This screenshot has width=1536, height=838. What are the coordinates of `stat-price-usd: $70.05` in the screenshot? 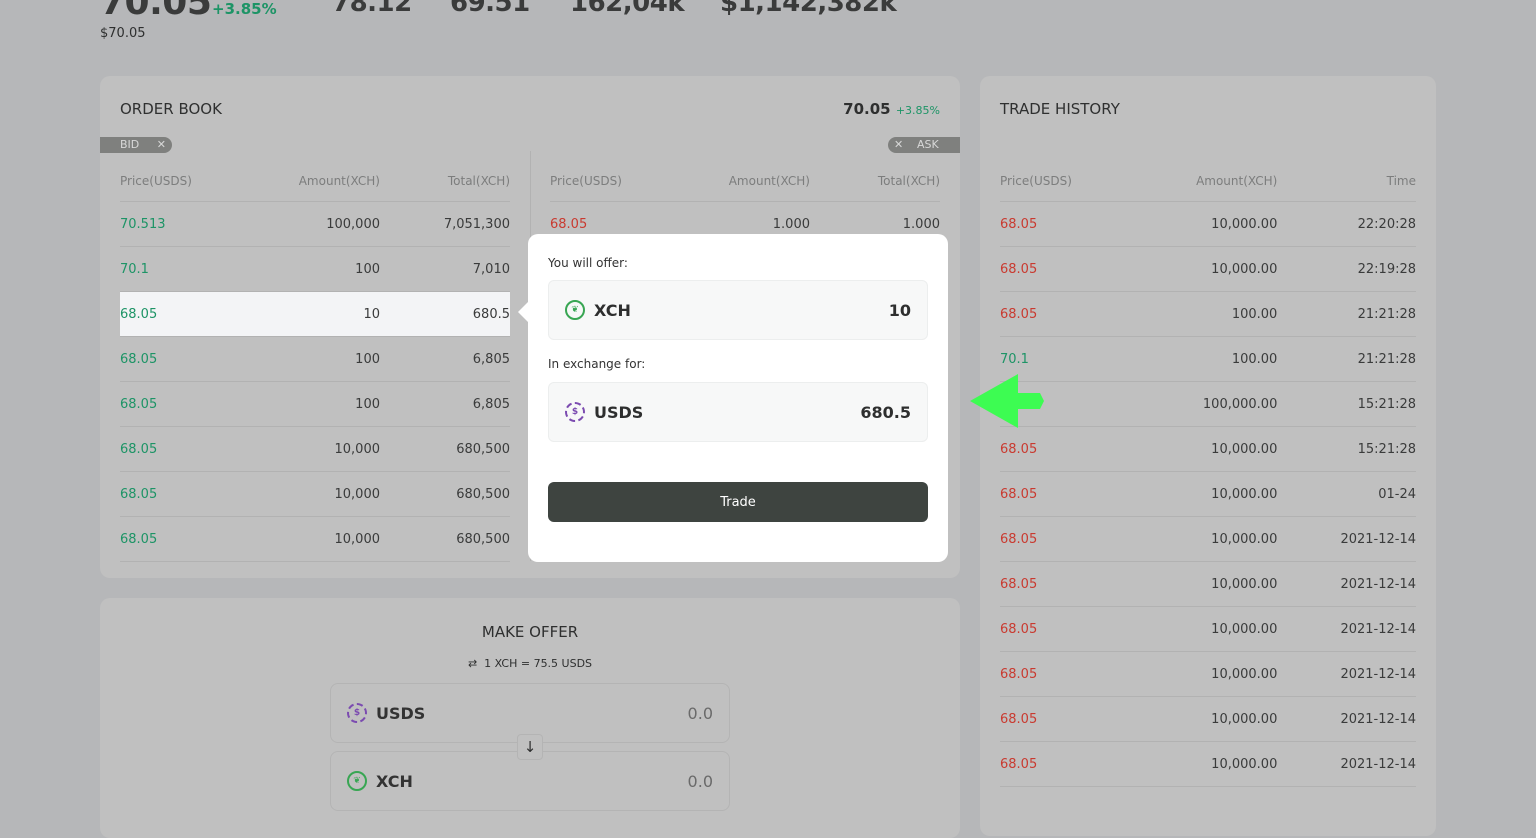 It's located at (123, 33).